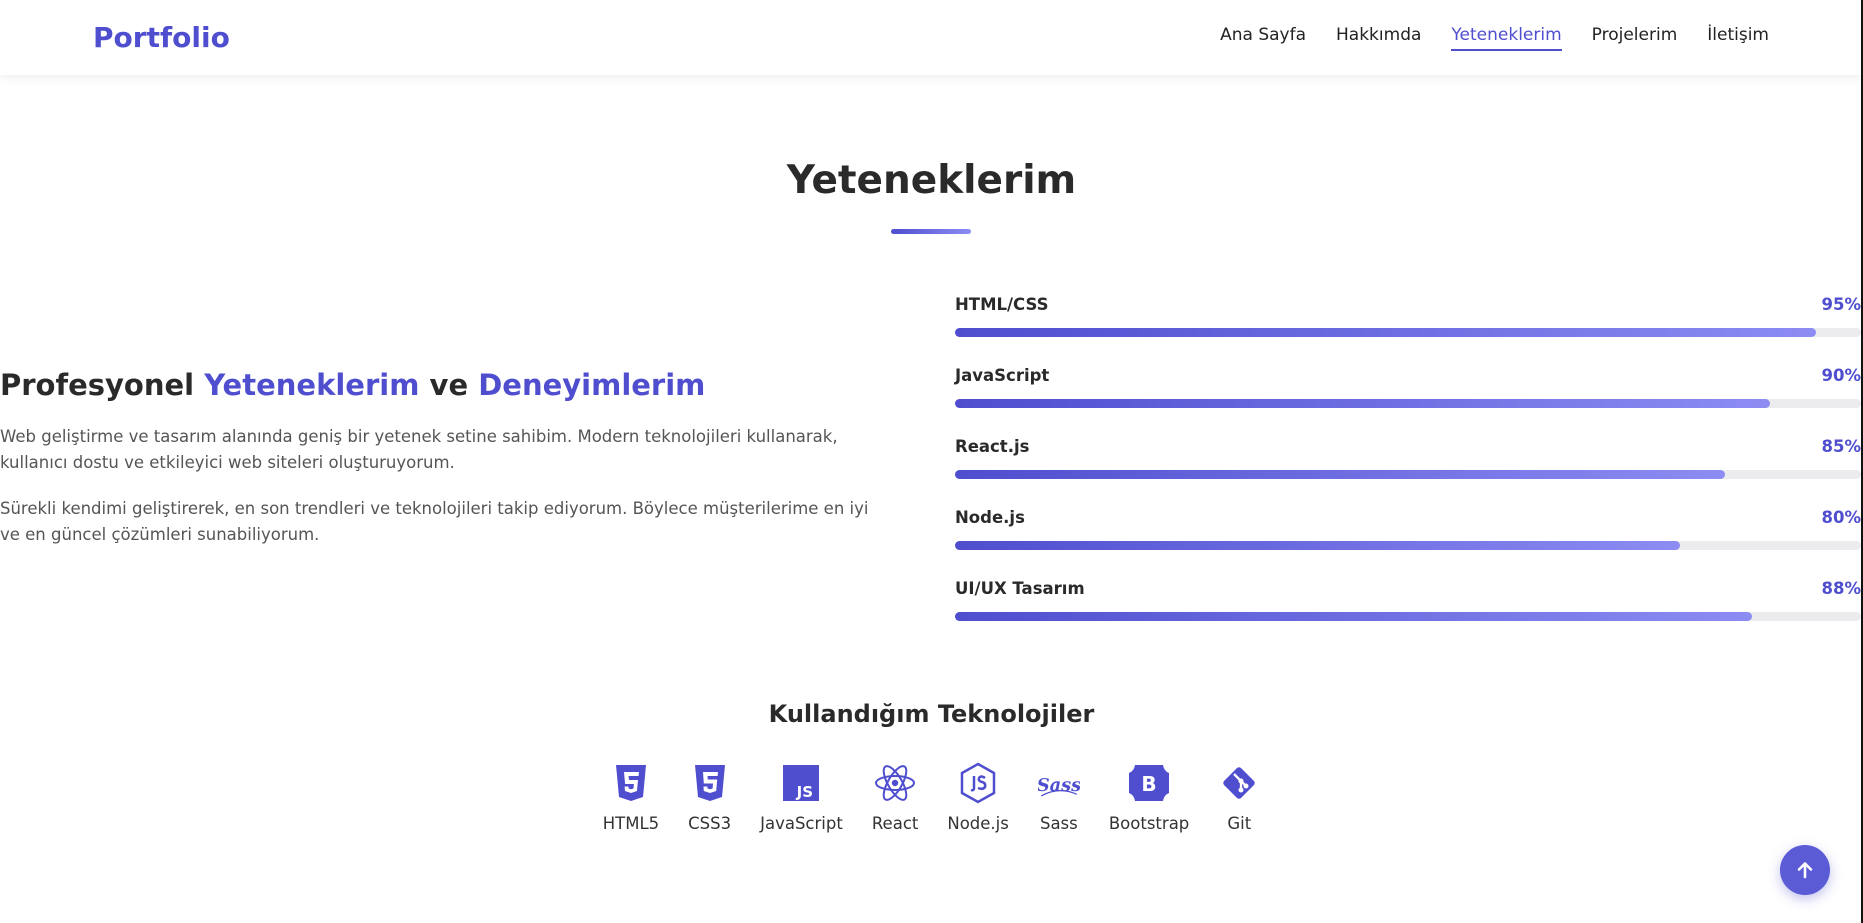 This screenshot has height=923, width=1863. What do you see at coordinates (312, 385) in the screenshot?
I see `intro-heading-accent: Yeteneklerim` at bounding box center [312, 385].